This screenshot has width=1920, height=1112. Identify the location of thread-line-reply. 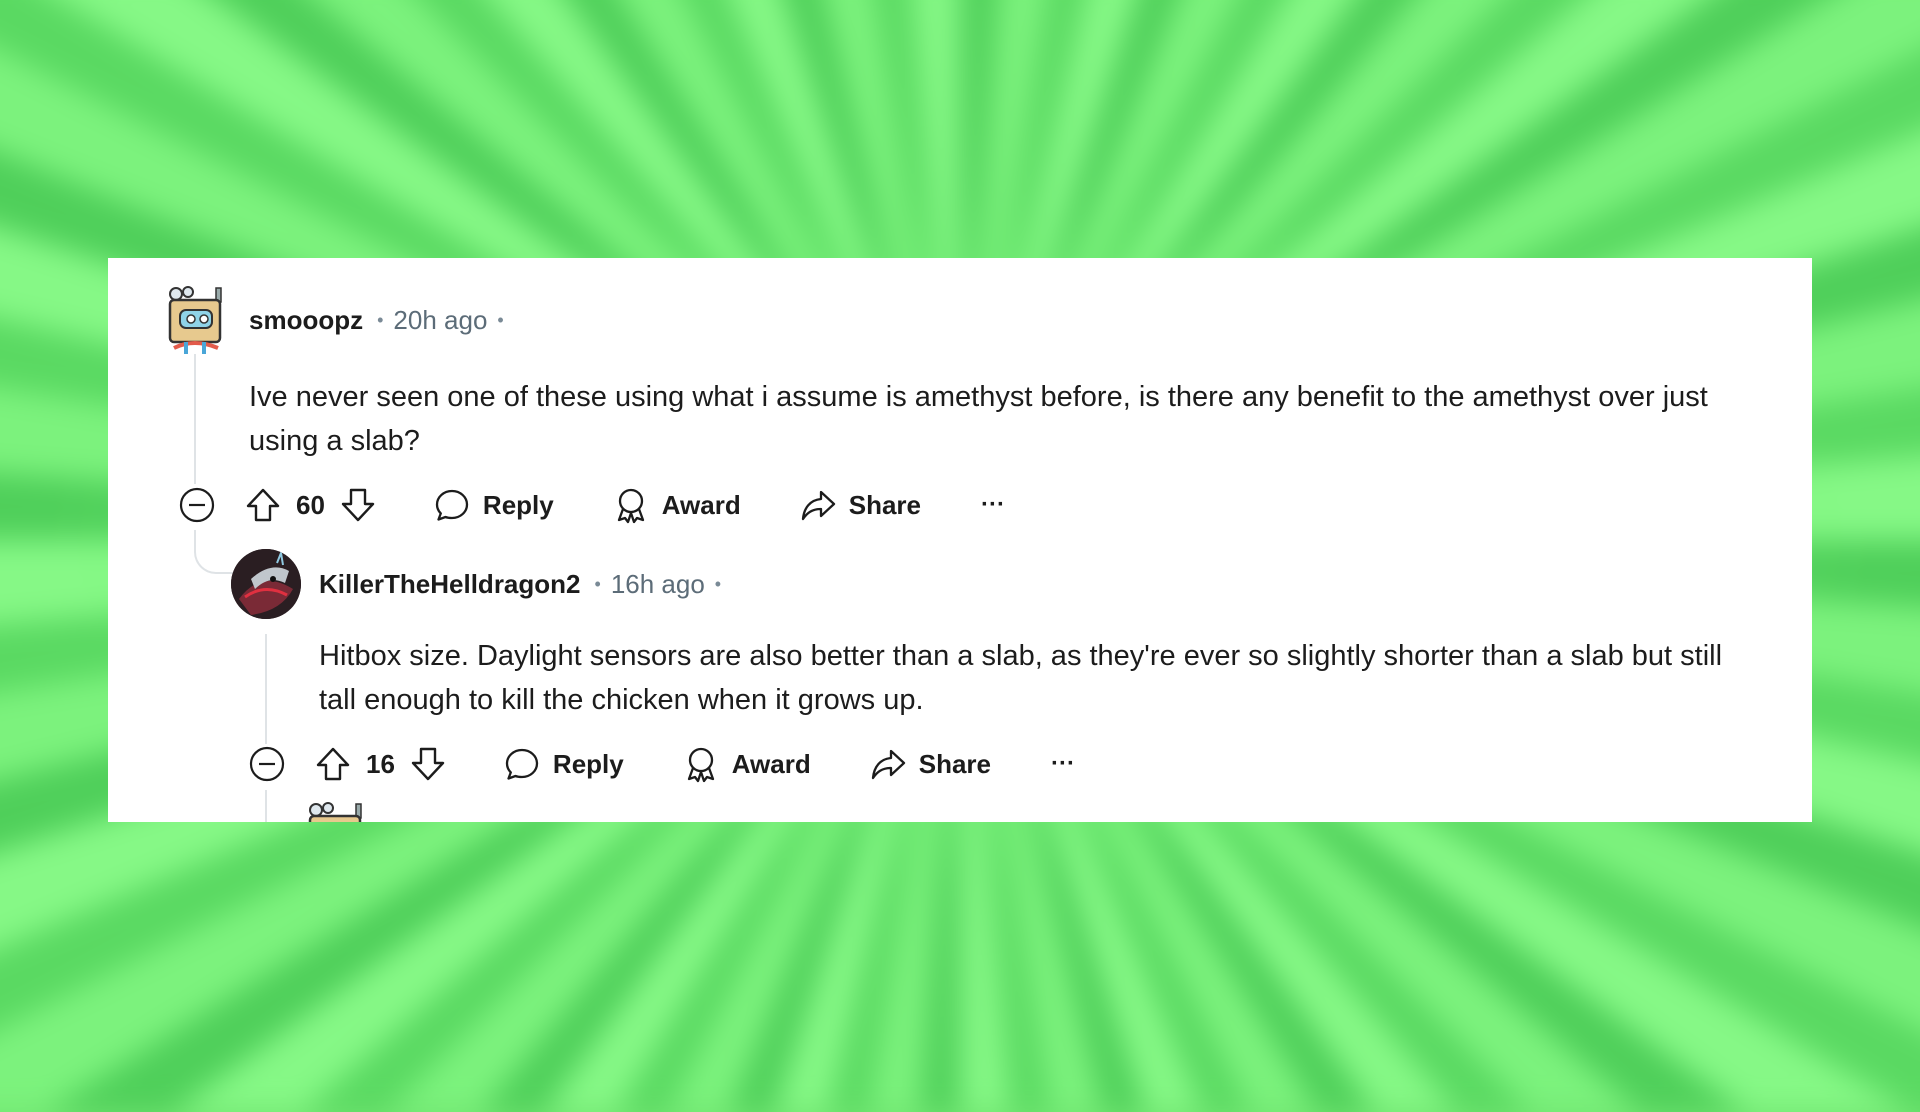
(266, 689).